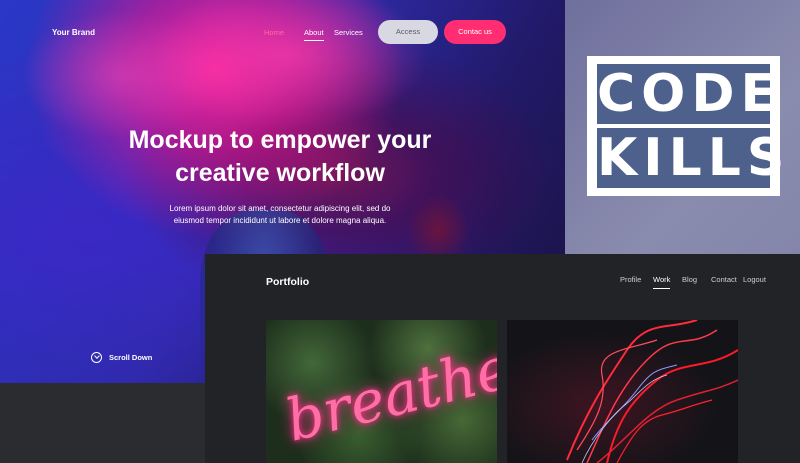 This screenshot has width=800, height=463. Describe the element at coordinates (652, 391) in the screenshot. I see `light-trails-image` at that location.